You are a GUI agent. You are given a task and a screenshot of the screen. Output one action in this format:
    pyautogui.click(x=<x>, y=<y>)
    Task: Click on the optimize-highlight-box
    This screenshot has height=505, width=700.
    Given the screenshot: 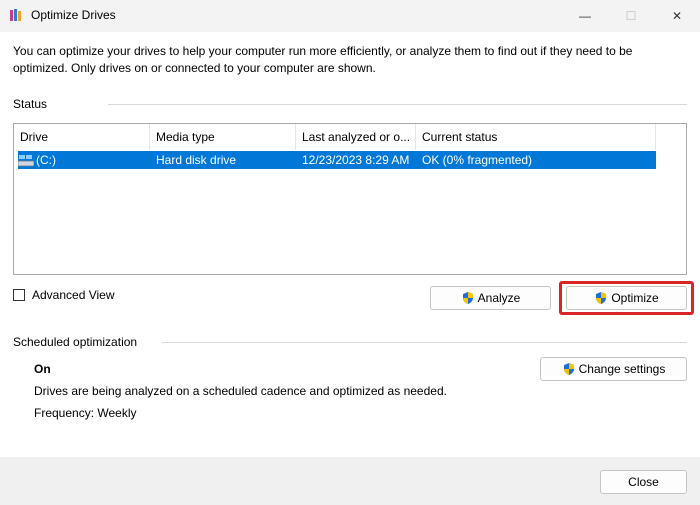 What is the action you would take?
    pyautogui.click(x=626, y=298)
    